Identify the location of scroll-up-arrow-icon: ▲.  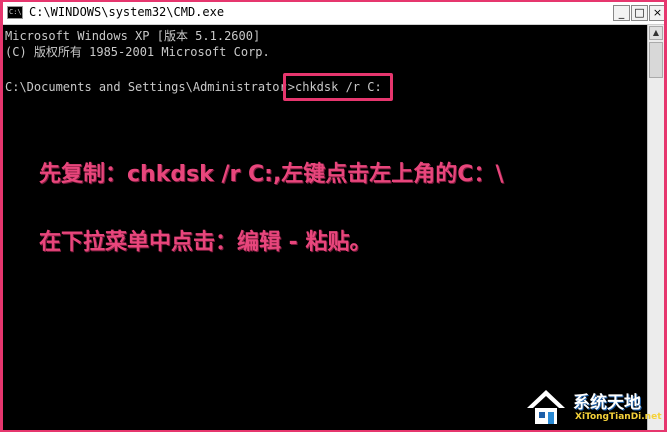
(656, 33).